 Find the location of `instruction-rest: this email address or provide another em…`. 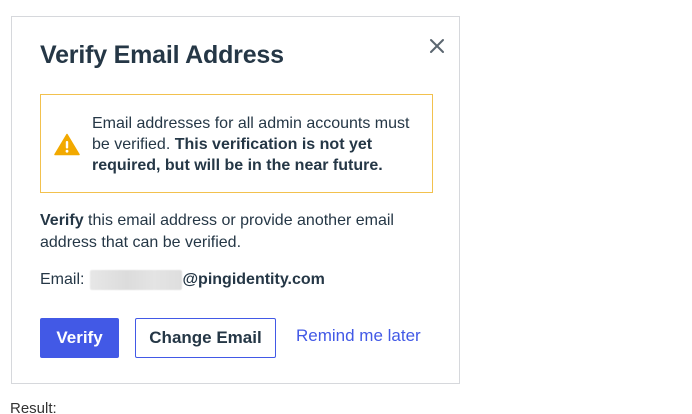

instruction-rest: this email address or provide another em… is located at coordinates (217, 231).